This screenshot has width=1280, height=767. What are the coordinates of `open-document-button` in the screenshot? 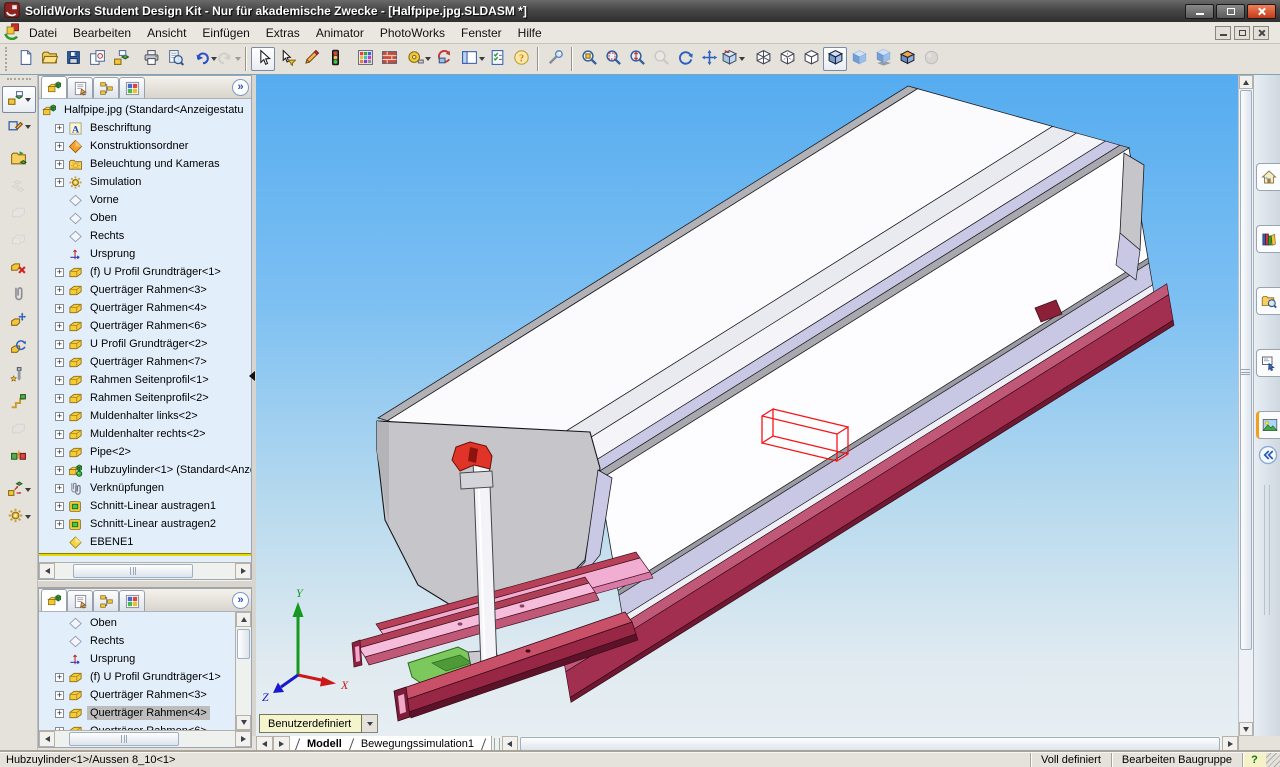 It's located at (49, 59).